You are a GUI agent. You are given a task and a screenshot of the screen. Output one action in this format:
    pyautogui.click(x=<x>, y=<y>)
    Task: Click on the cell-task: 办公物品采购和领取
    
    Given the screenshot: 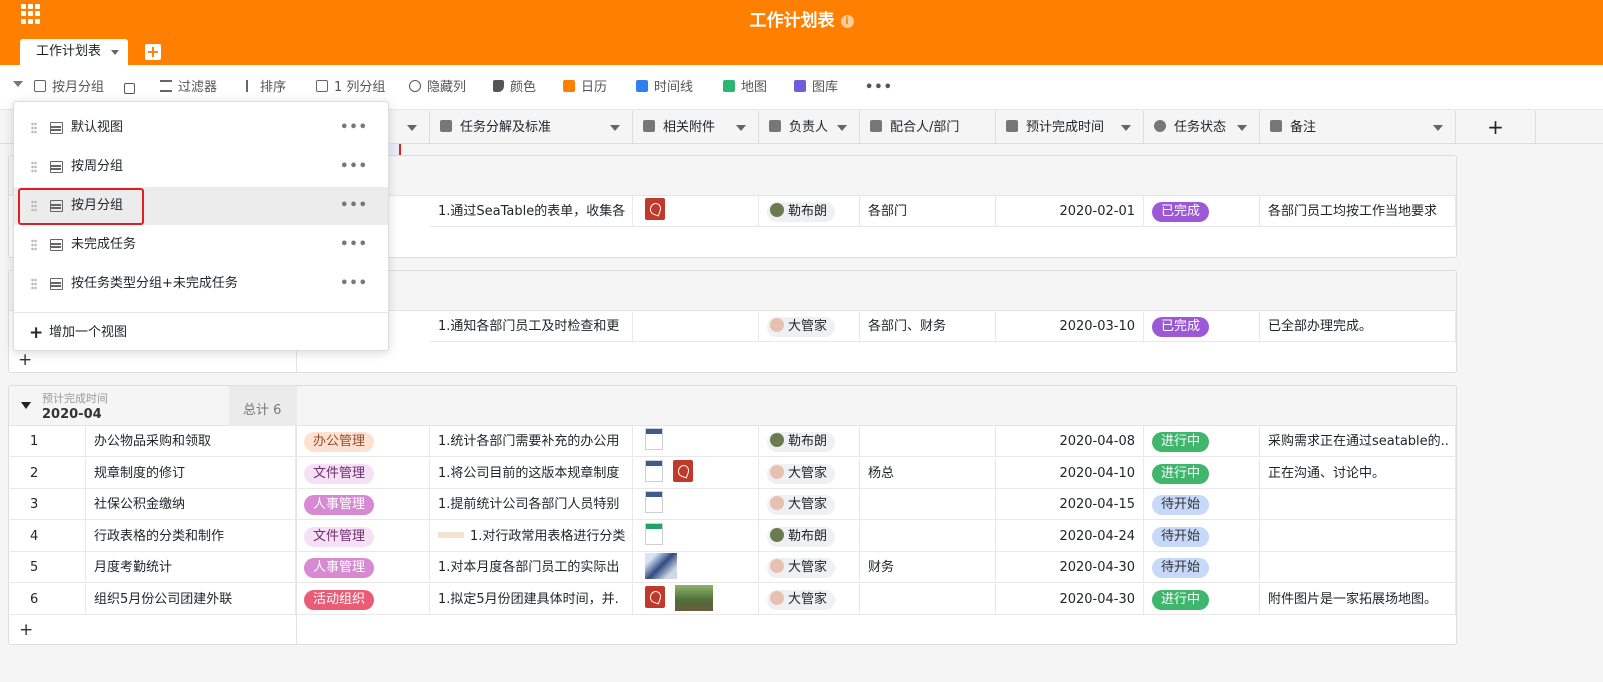 What is the action you would take?
    pyautogui.click(x=191, y=441)
    